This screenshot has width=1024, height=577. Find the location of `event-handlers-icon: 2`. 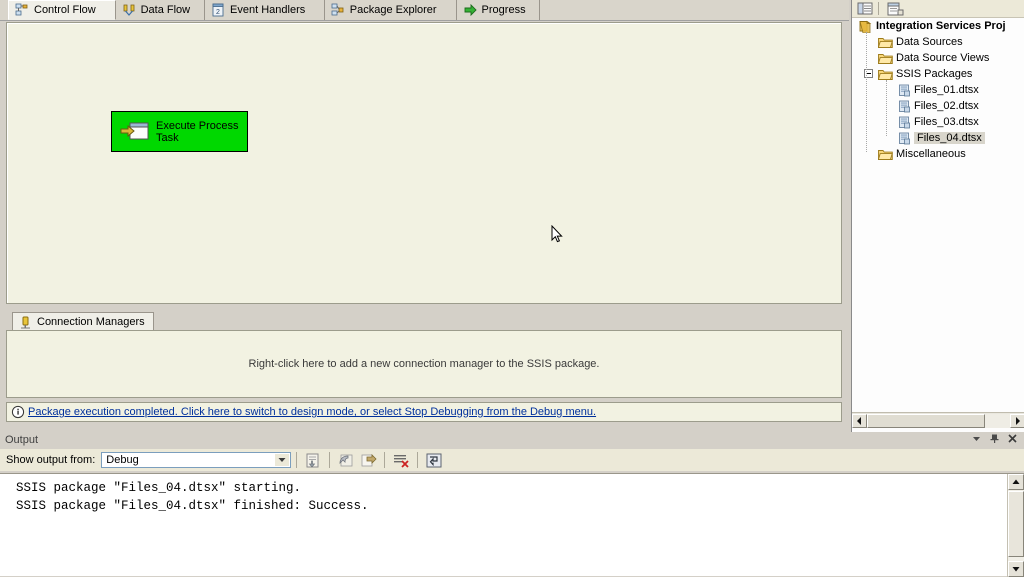

event-handlers-icon: 2 is located at coordinates (218, 10).